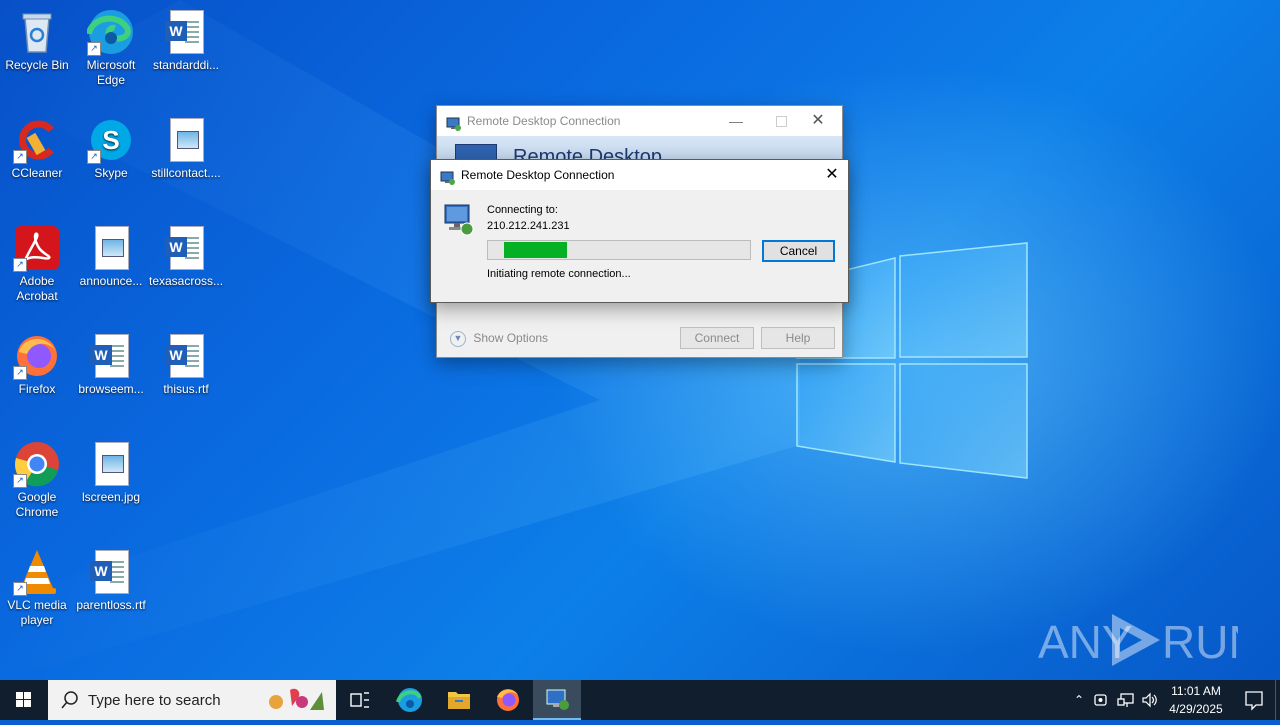 The image size is (1280, 725). I want to click on desktop-icon-firefox: ↗ Firefox, so click(37, 364).